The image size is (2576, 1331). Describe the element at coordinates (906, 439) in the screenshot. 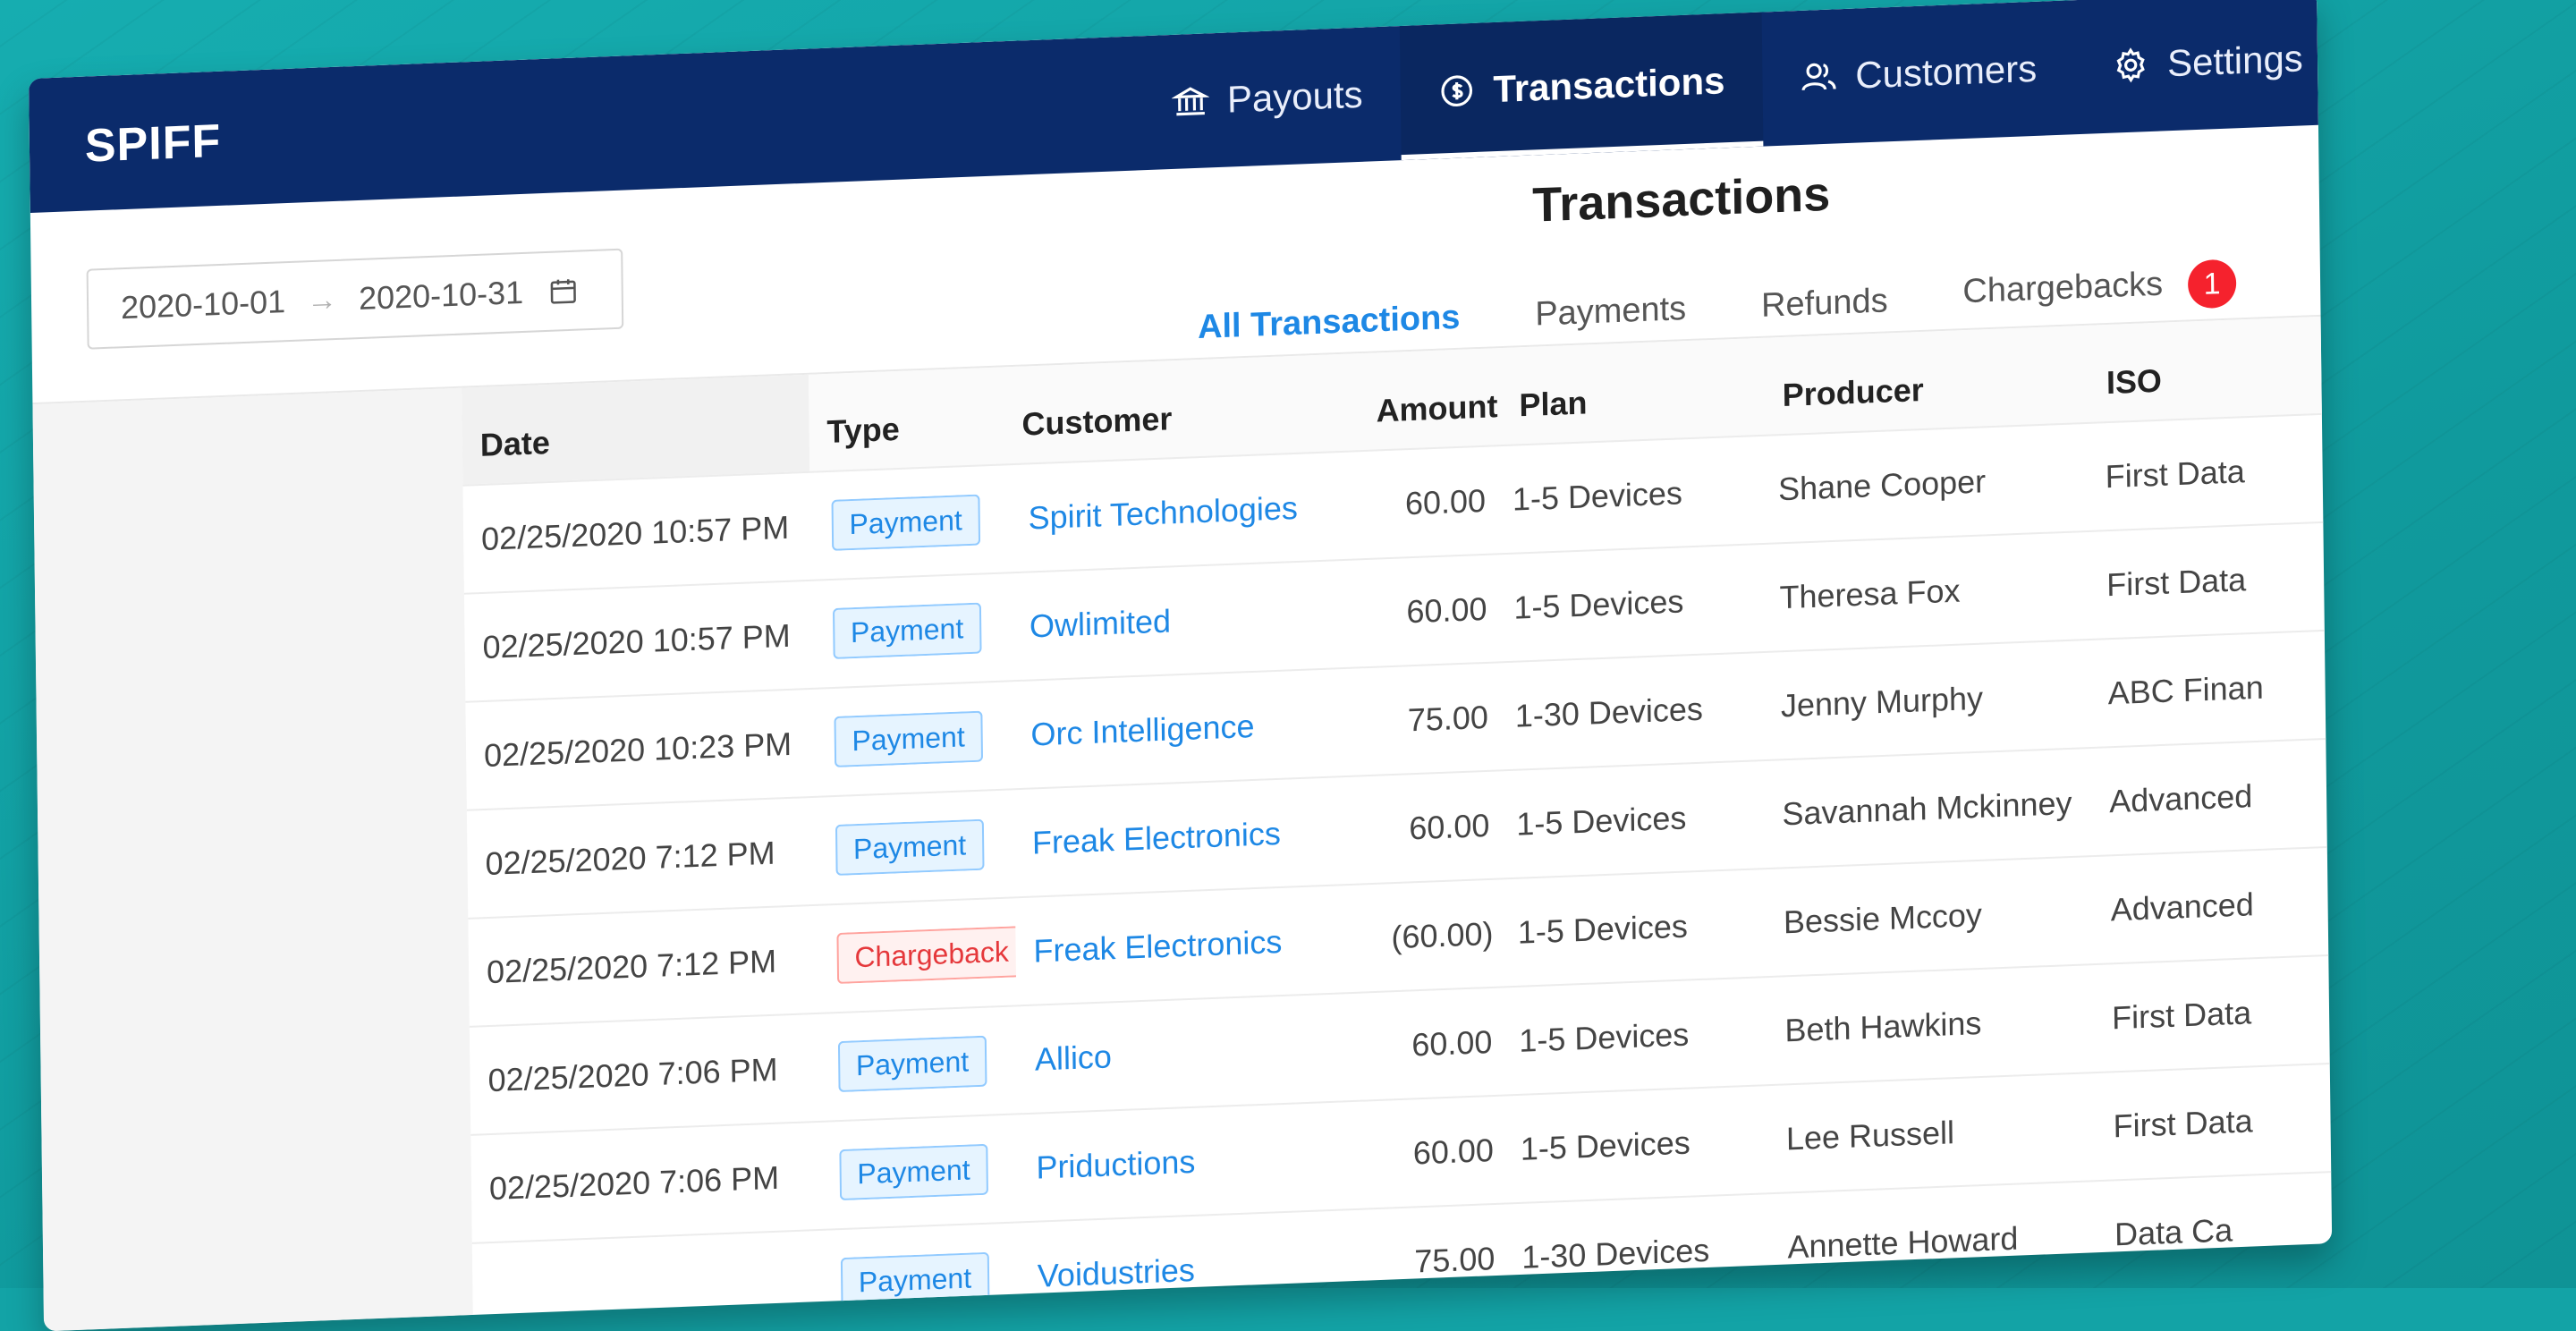

I see `column-header-type: Type` at that location.